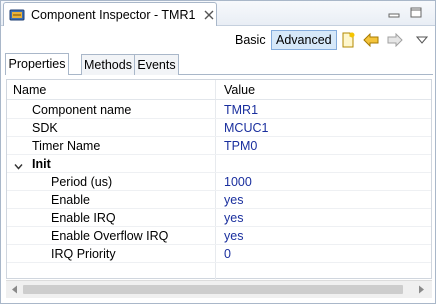 This screenshot has width=436, height=304. I want to click on close-icon, so click(209, 15).